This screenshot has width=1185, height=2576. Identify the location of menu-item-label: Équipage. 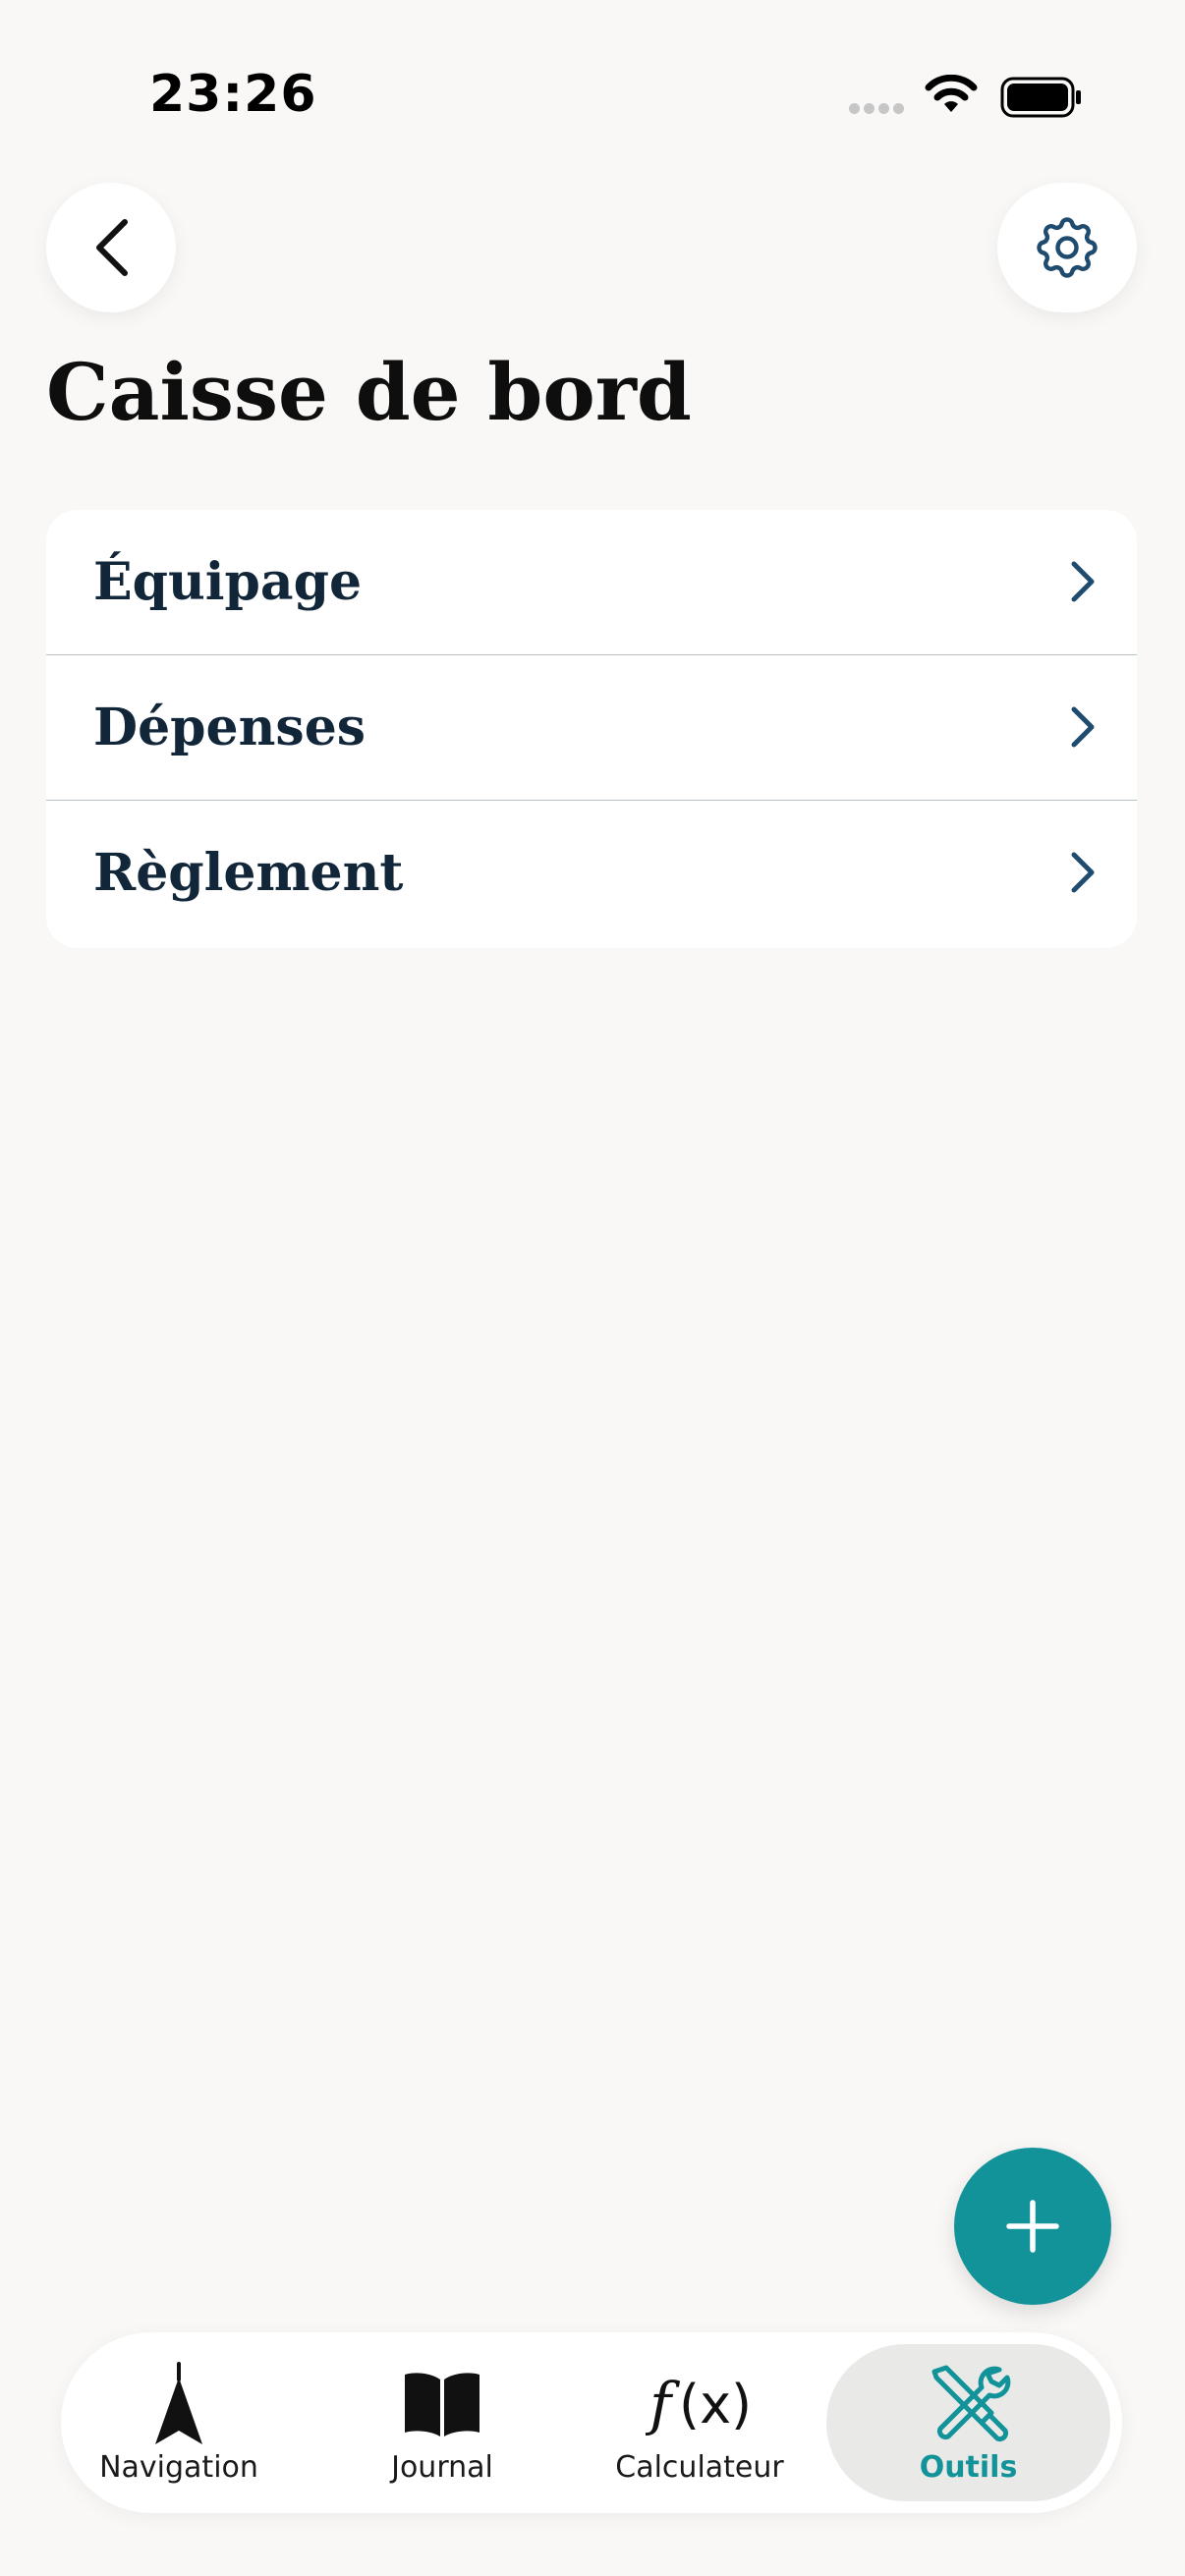
(228, 582).